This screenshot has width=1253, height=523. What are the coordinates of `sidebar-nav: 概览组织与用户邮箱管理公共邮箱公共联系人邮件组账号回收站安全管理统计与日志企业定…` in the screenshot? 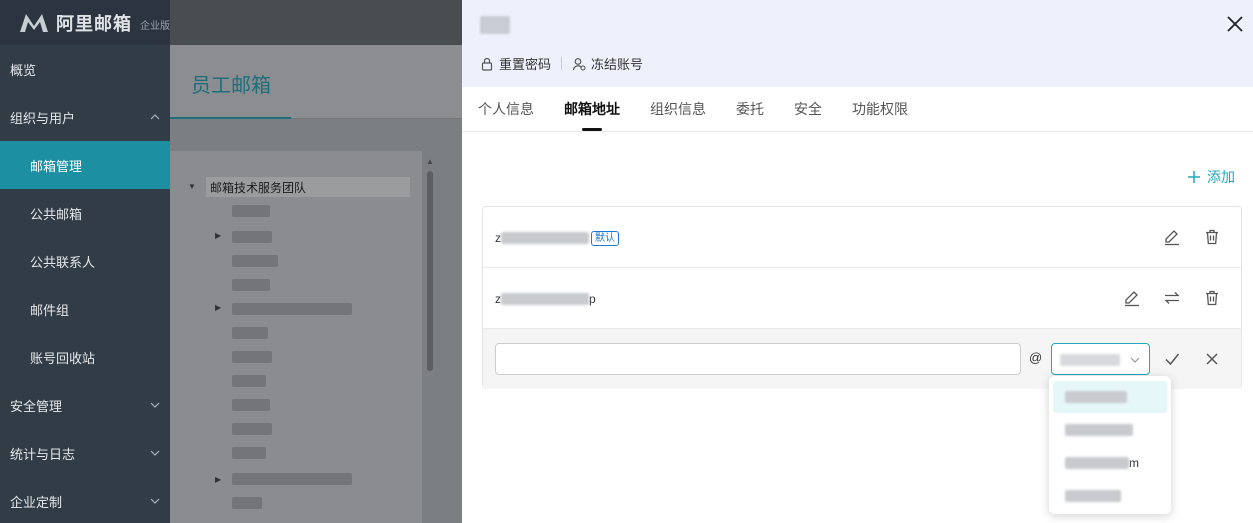 It's located at (85, 284).